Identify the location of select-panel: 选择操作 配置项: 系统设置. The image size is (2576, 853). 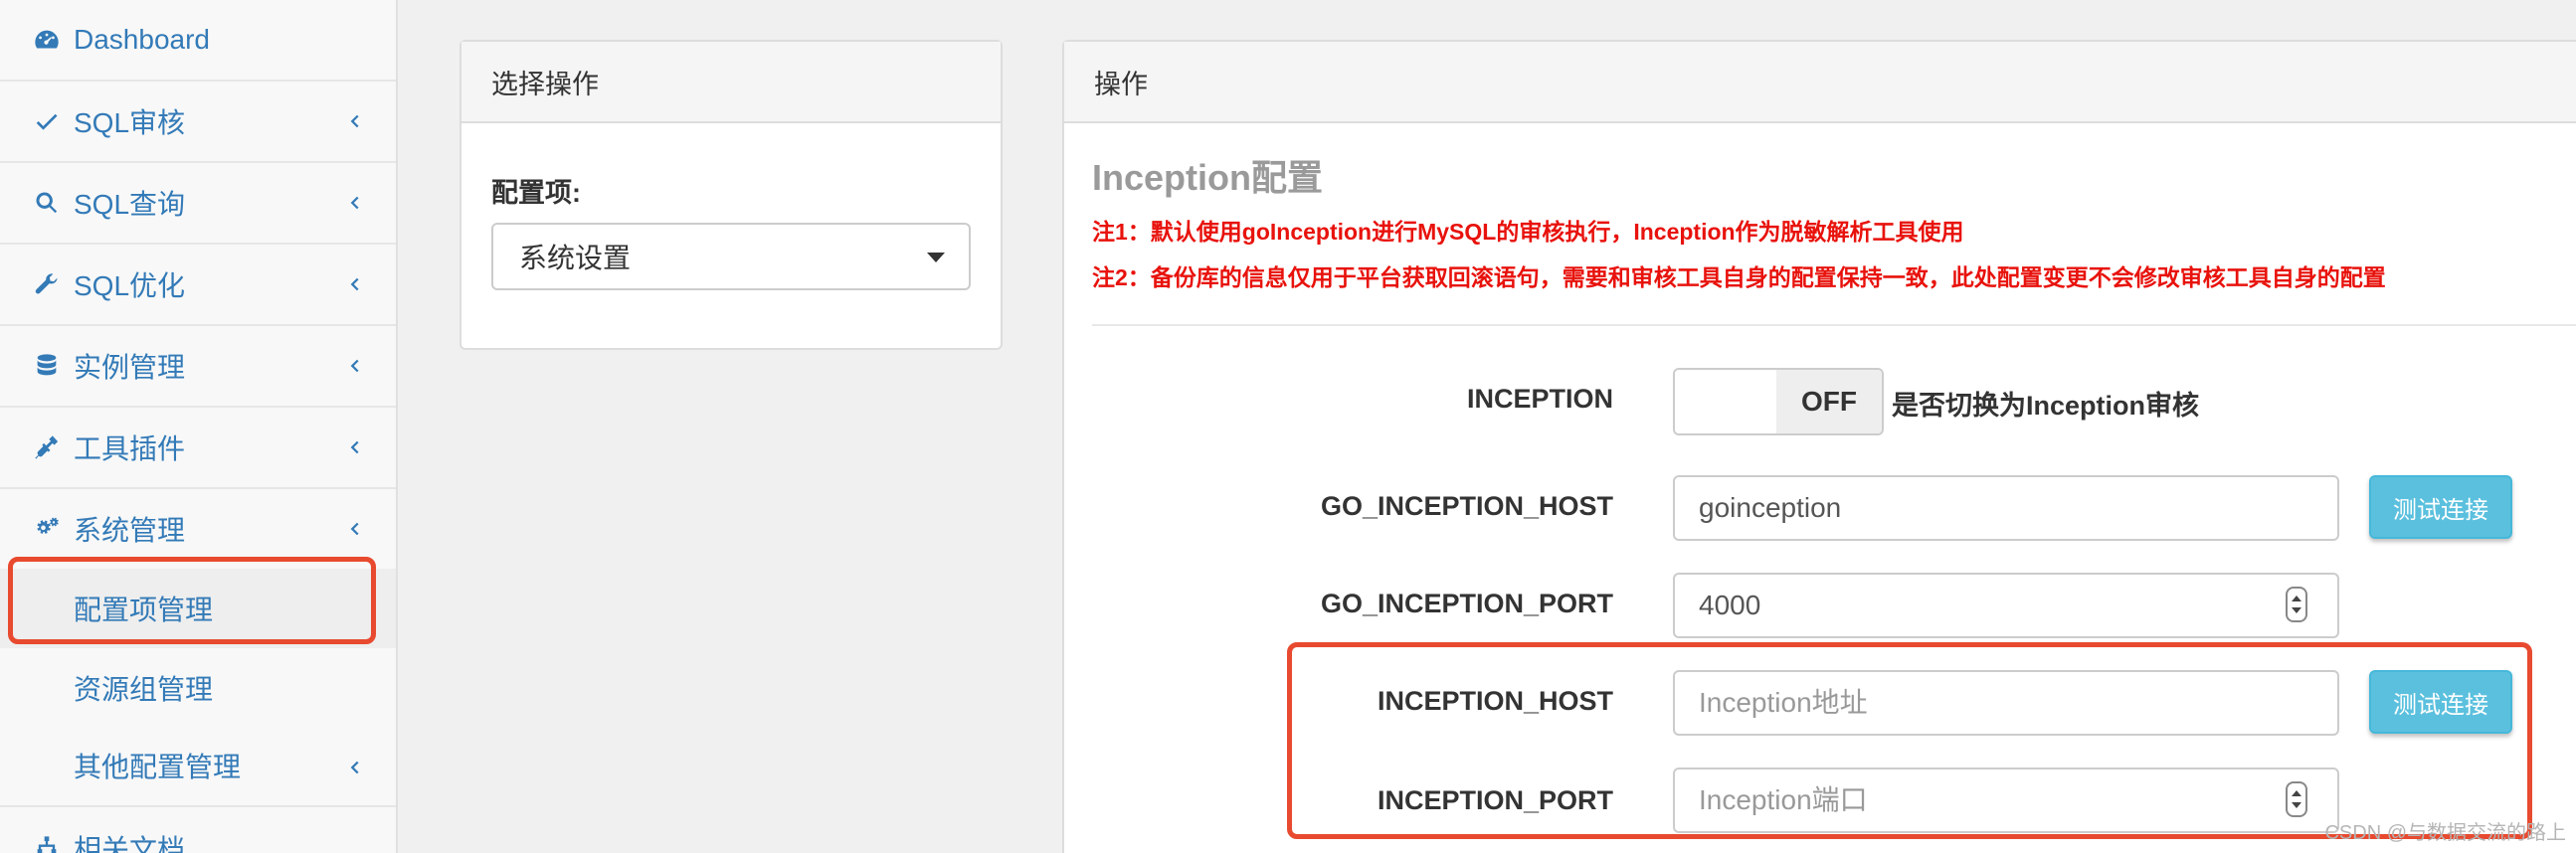
(731, 195).